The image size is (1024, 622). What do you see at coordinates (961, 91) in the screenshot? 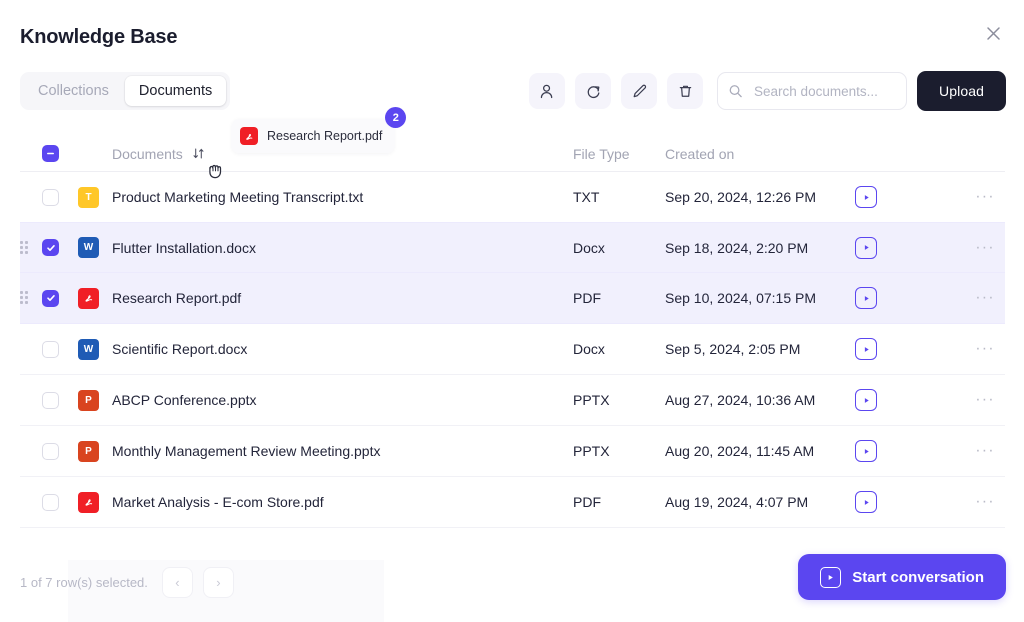
I see `upload-button: Upload` at bounding box center [961, 91].